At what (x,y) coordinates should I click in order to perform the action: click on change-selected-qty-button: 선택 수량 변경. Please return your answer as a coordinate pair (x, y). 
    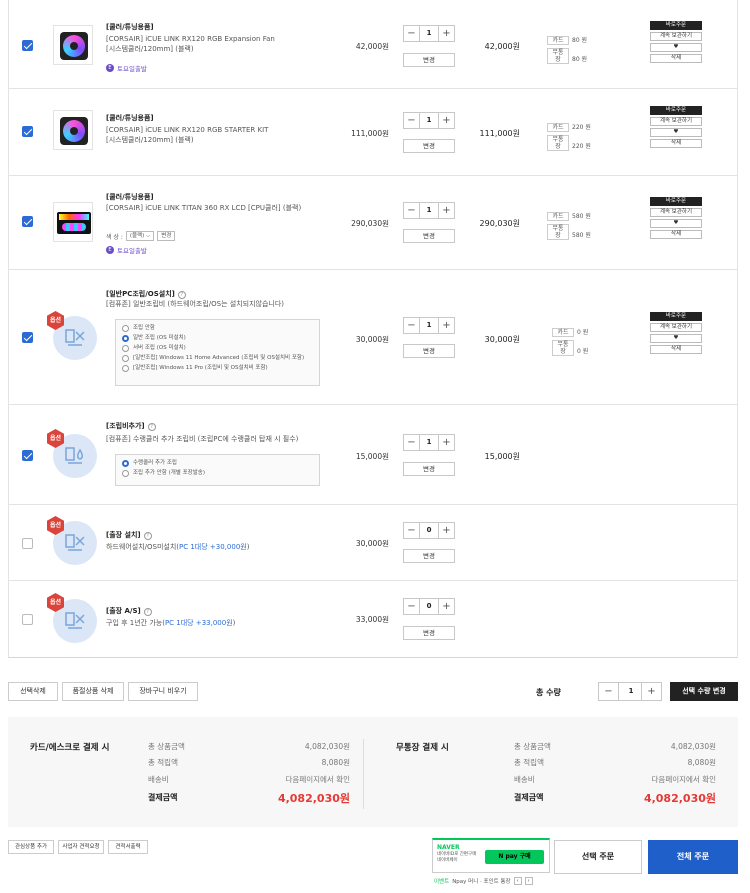
    Looking at the image, I should click on (704, 691).